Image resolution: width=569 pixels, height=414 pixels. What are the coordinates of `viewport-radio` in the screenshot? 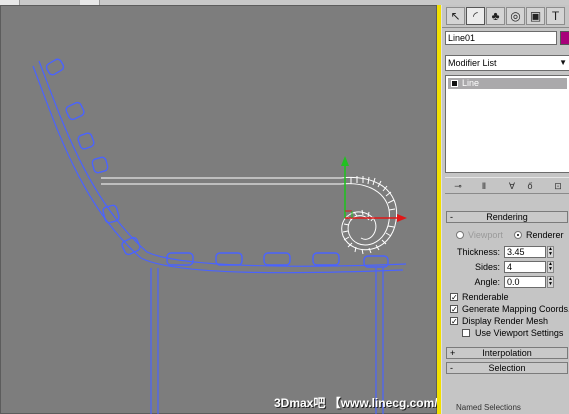 It's located at (460, 235).